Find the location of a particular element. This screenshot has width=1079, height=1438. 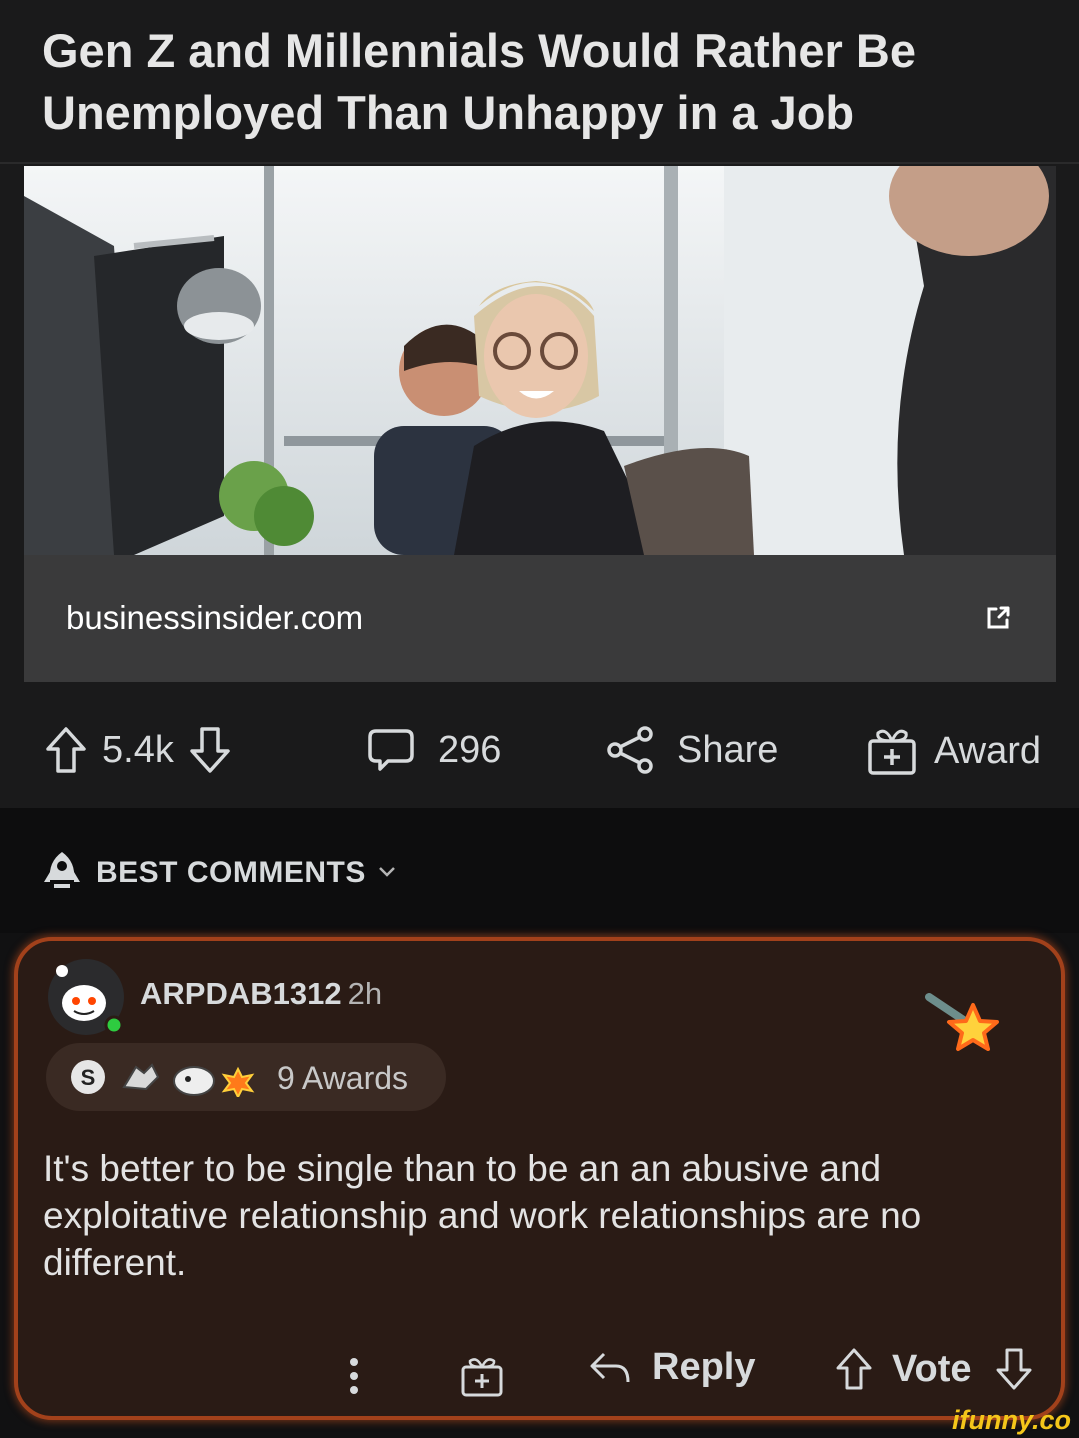

comment-sort-bar: BEST COMMENTS is located at coordinates (539, 870).